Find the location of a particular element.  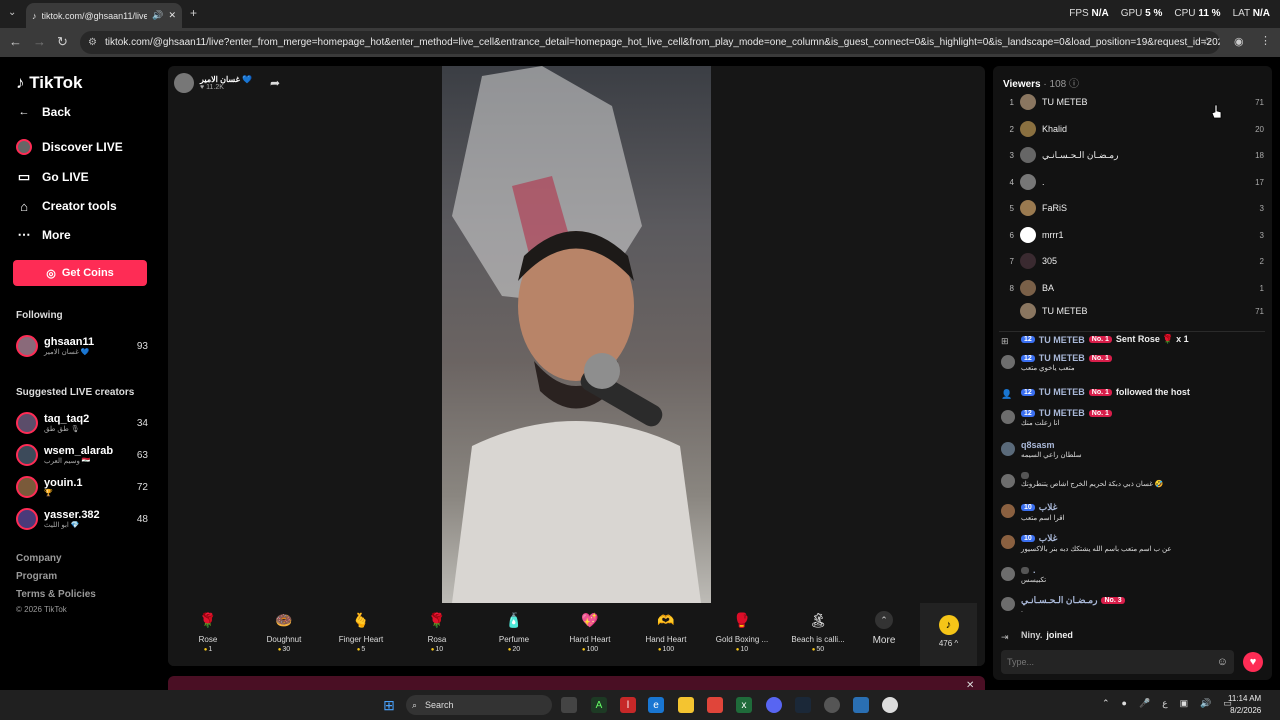

tab-close-icon: ✕ is located at coordinates (172, 15).